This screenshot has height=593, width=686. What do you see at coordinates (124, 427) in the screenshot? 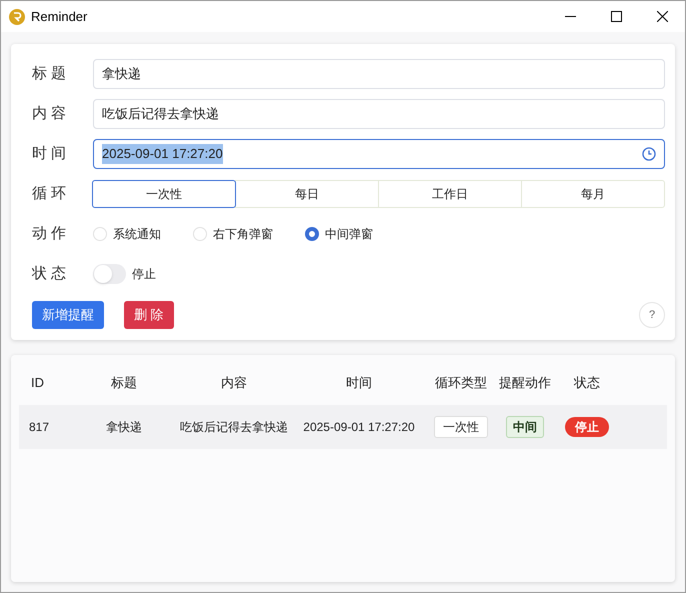
I see `table-cell-text: 拿快递` at bounding box center [124, 427].